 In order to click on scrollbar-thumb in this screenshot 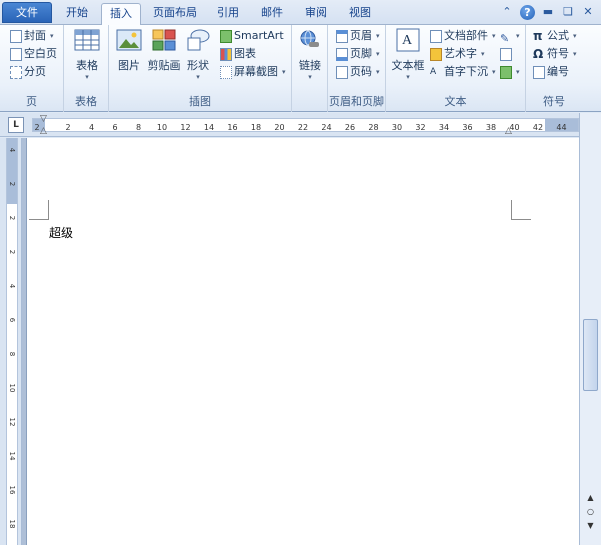, I will do `click(590, 355)`.